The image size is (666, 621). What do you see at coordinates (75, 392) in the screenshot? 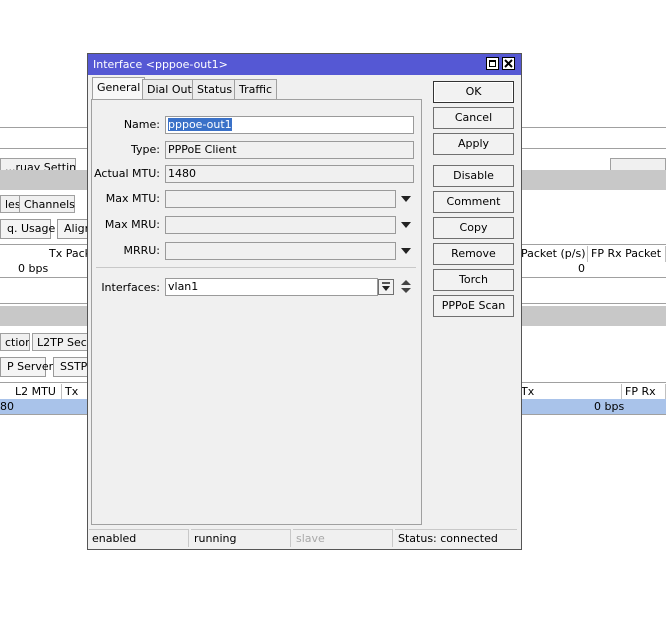
I see `bg-col-tx-left: Tx` at bounding box center [75, 392].